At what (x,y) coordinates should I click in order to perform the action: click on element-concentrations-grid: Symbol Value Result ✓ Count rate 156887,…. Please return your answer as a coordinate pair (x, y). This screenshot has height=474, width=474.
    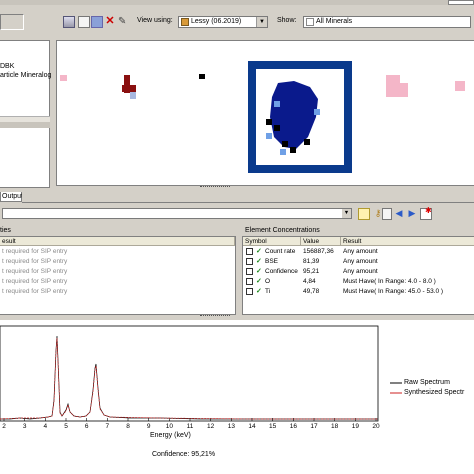
    Looking at the image, I should click on (358, 275).